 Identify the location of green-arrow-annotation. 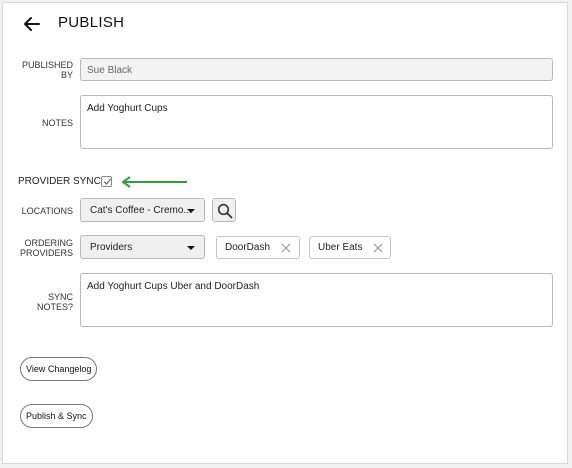
(154, 182).